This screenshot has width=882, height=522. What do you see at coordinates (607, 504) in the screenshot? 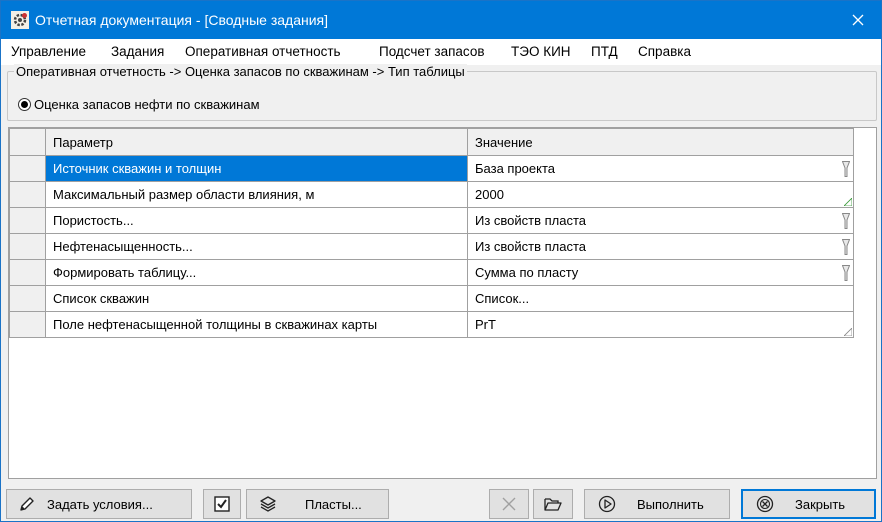
I see `run-play-icon` at bounding box center [607, 504].